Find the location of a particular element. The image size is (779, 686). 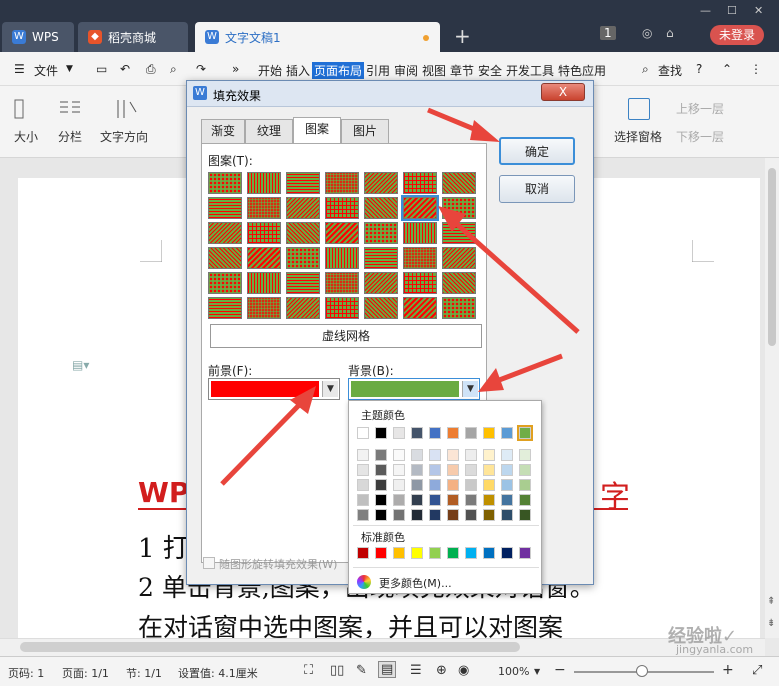

foreground-color-select: ▼ is located at coordinates (274, 389).